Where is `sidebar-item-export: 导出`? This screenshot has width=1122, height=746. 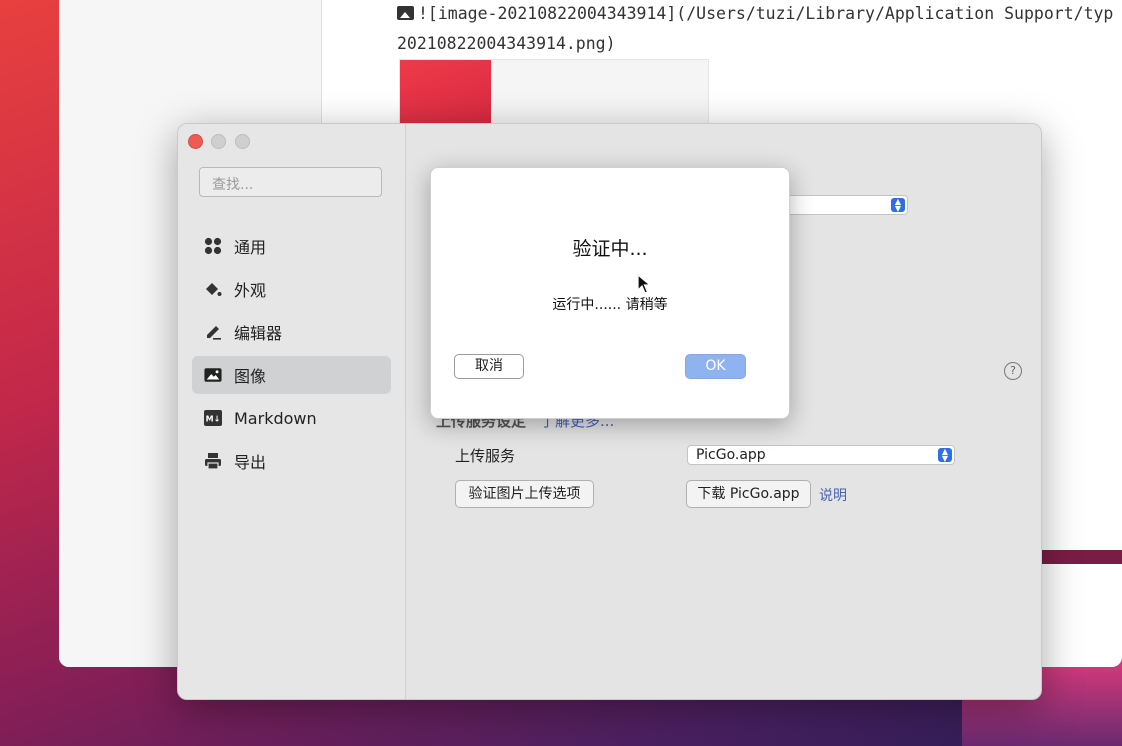
sidebar-item-export: 导出 is located at coordinates (291, 461).